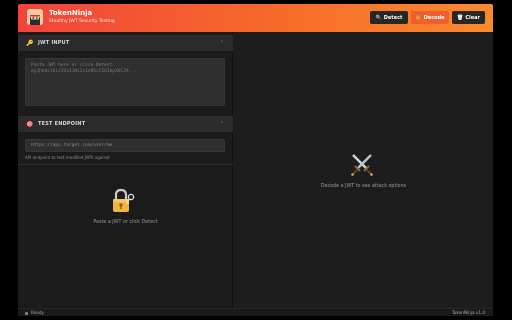 This screenshot has height=320, width=512. I want to click on endpoint-url-input: https://api.target.com/user/me, so click(125, 145).